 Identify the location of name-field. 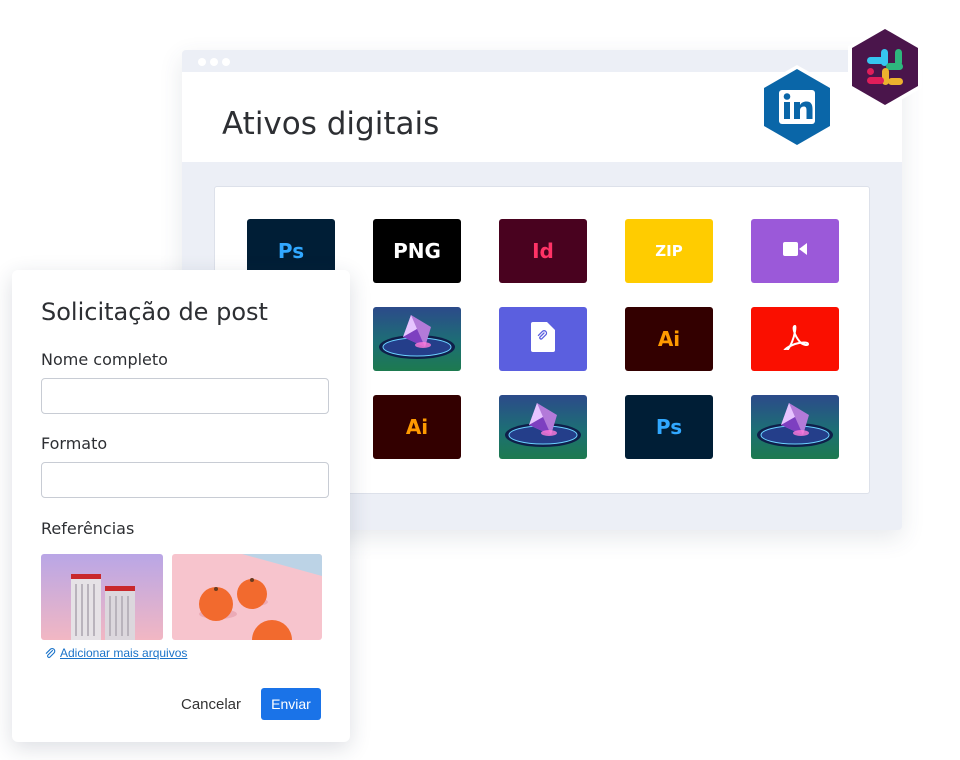
(185, 396).